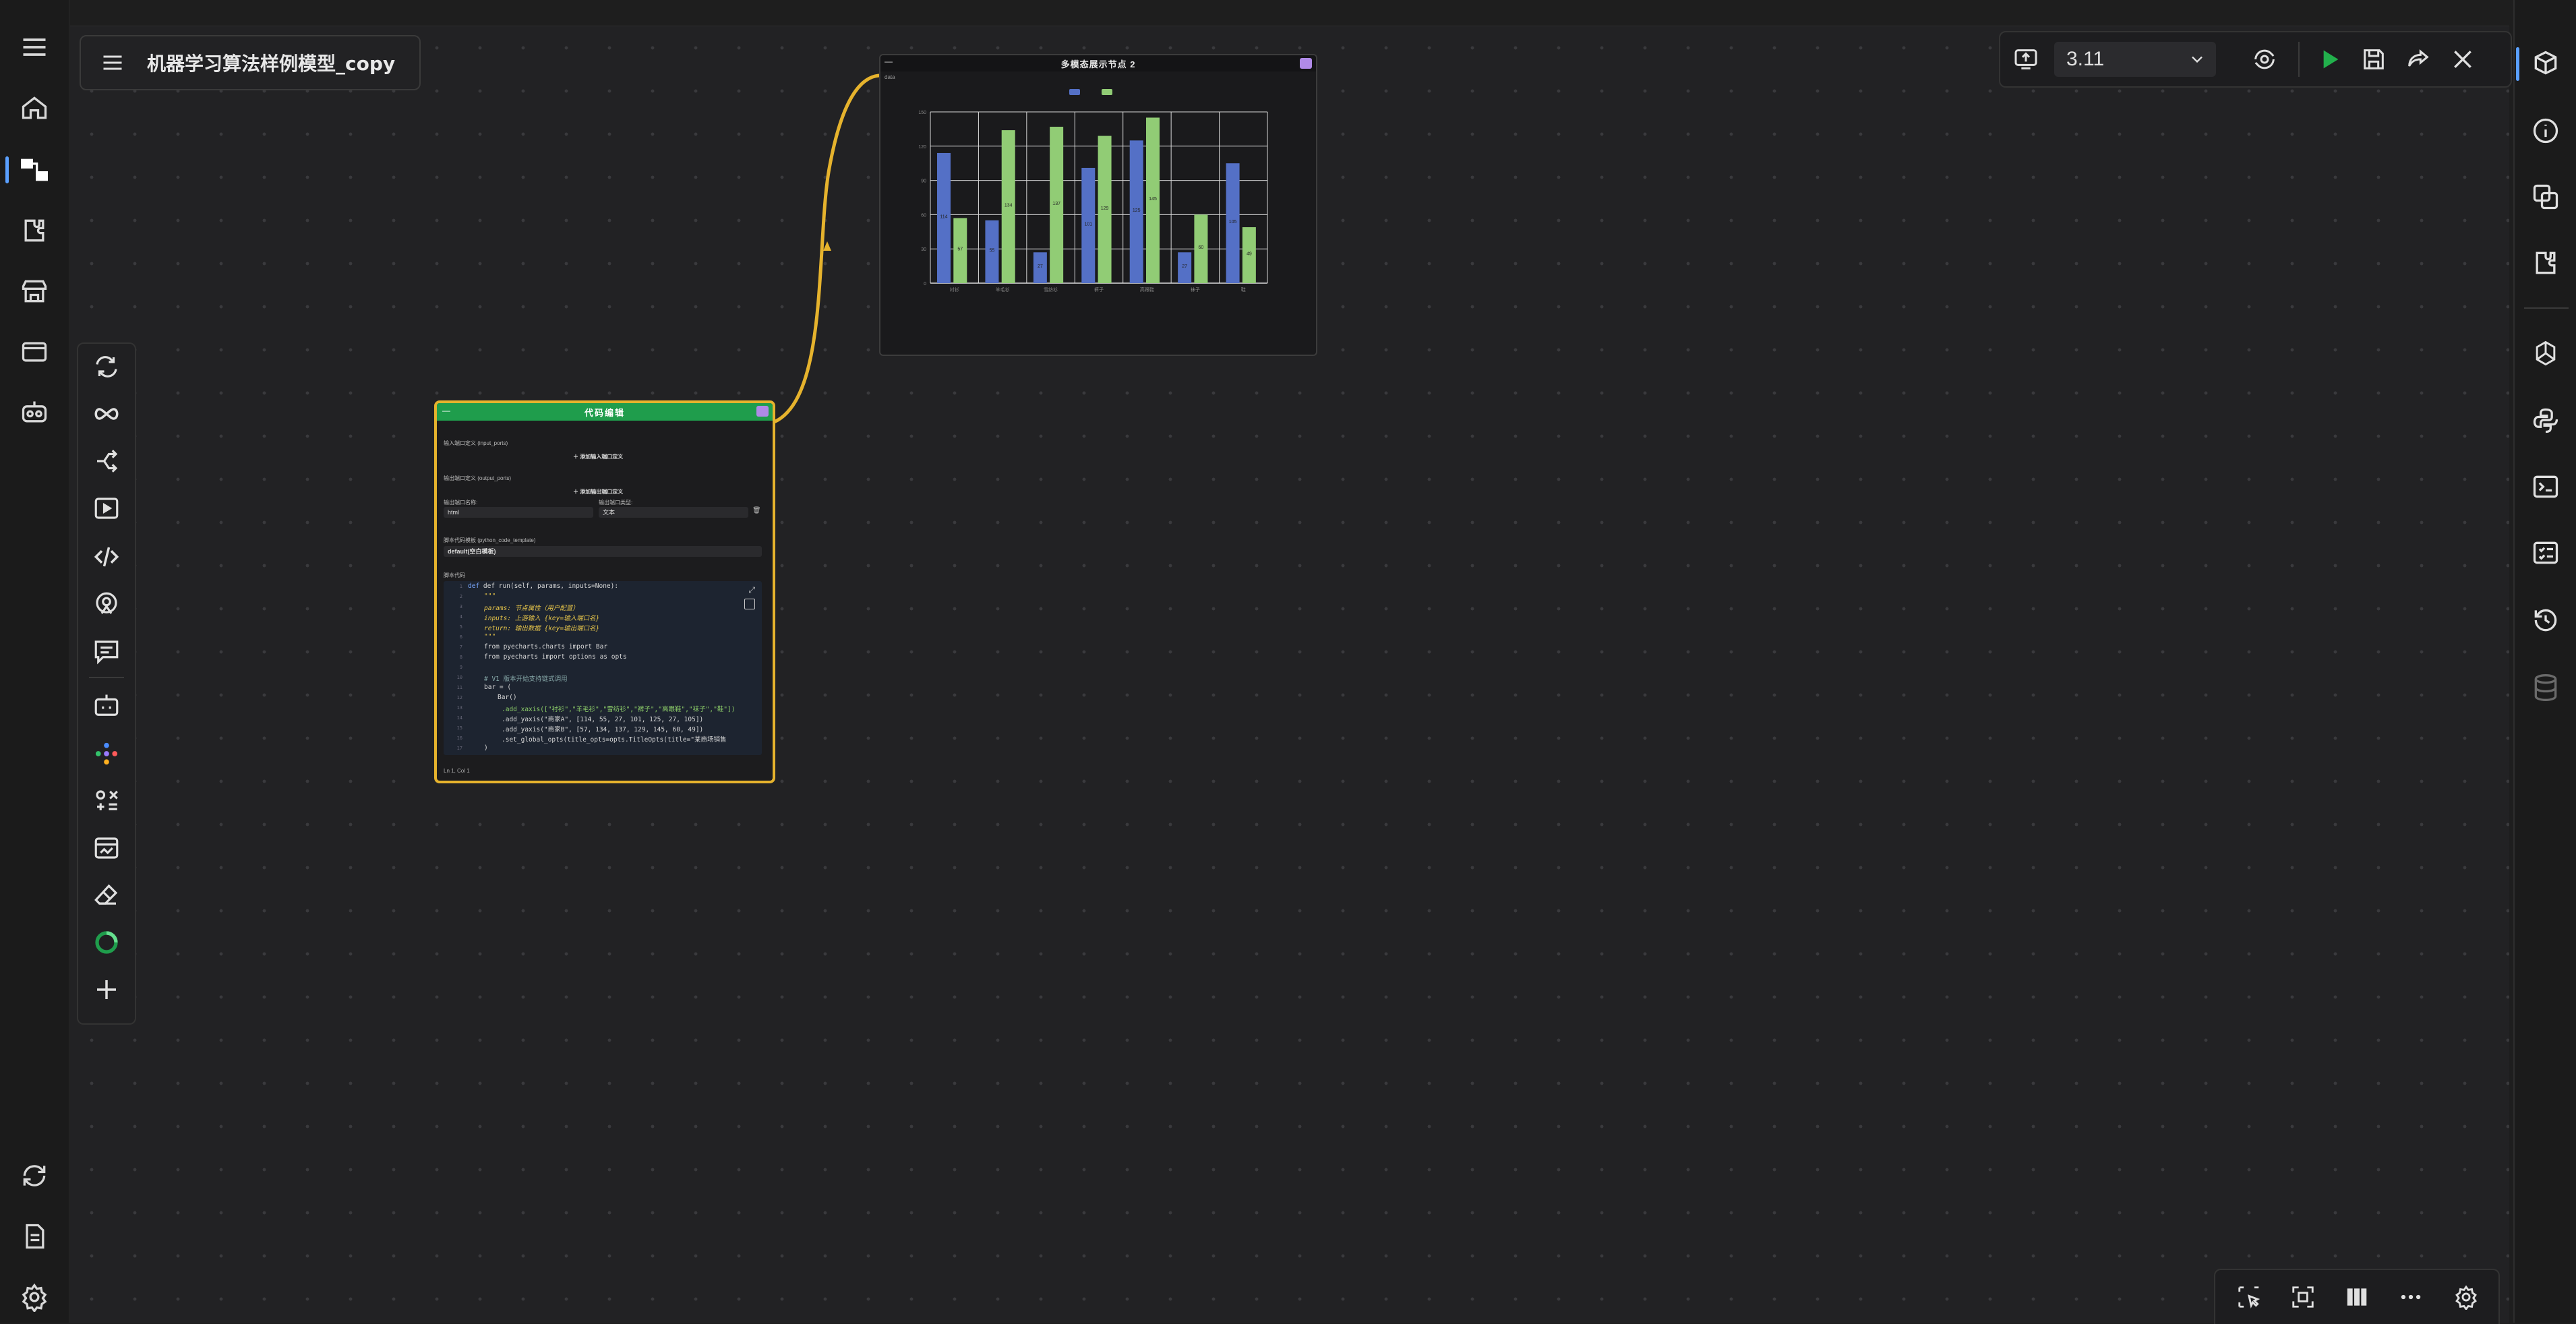  What do you see at coordinates (2545, 263) in the screenshot?
I see `plugin-icon` at bounding box center [2545, 263].